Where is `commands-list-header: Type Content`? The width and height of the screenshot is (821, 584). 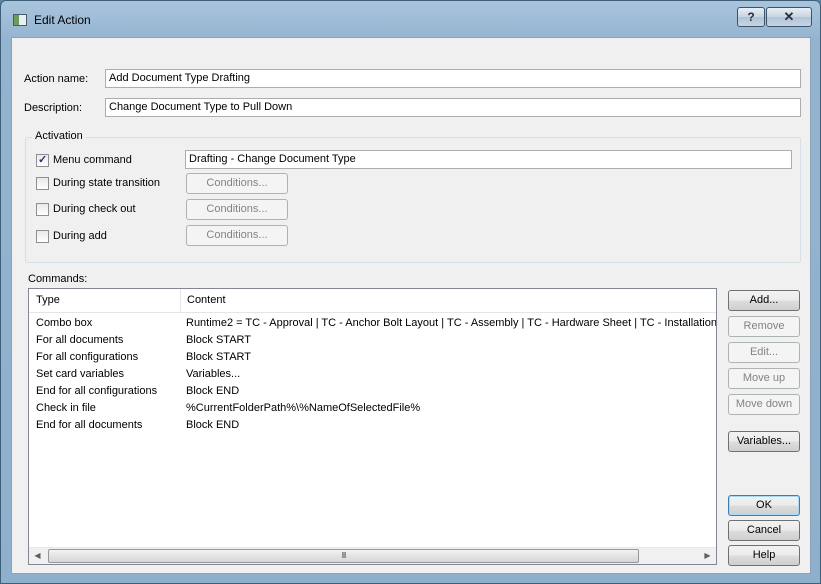 commands-list-header: Type Content is located at coordinates (372, 301).